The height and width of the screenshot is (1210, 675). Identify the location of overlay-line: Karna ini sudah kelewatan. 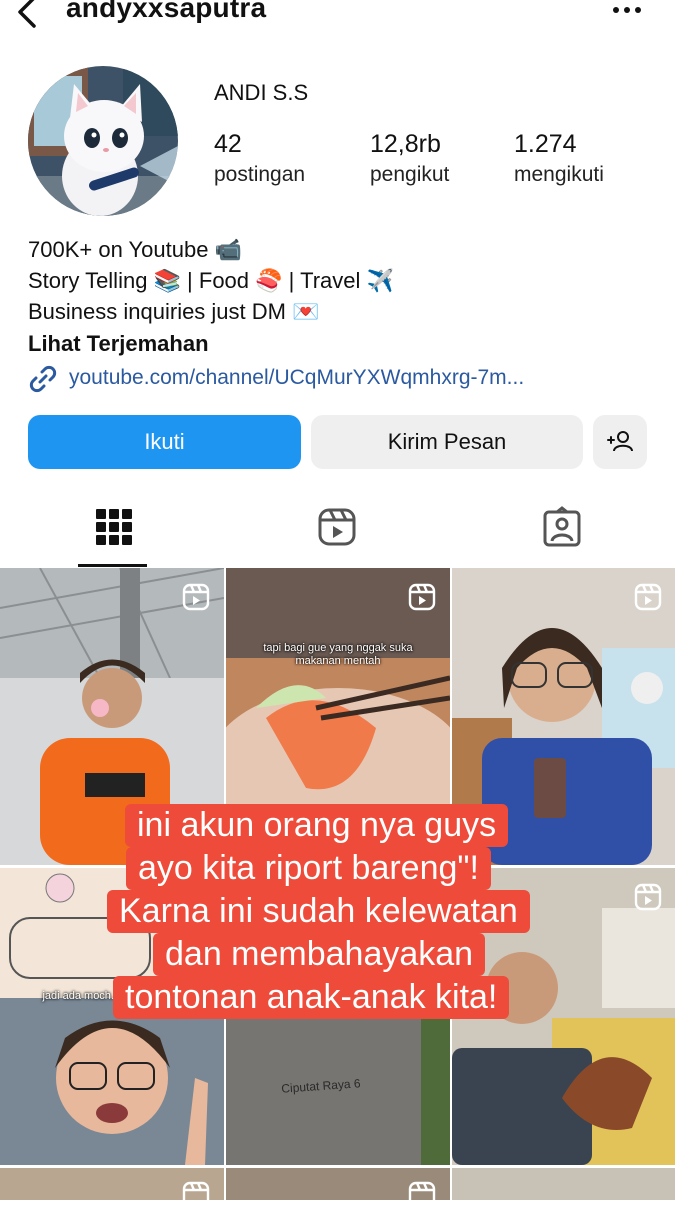
(318, 911).